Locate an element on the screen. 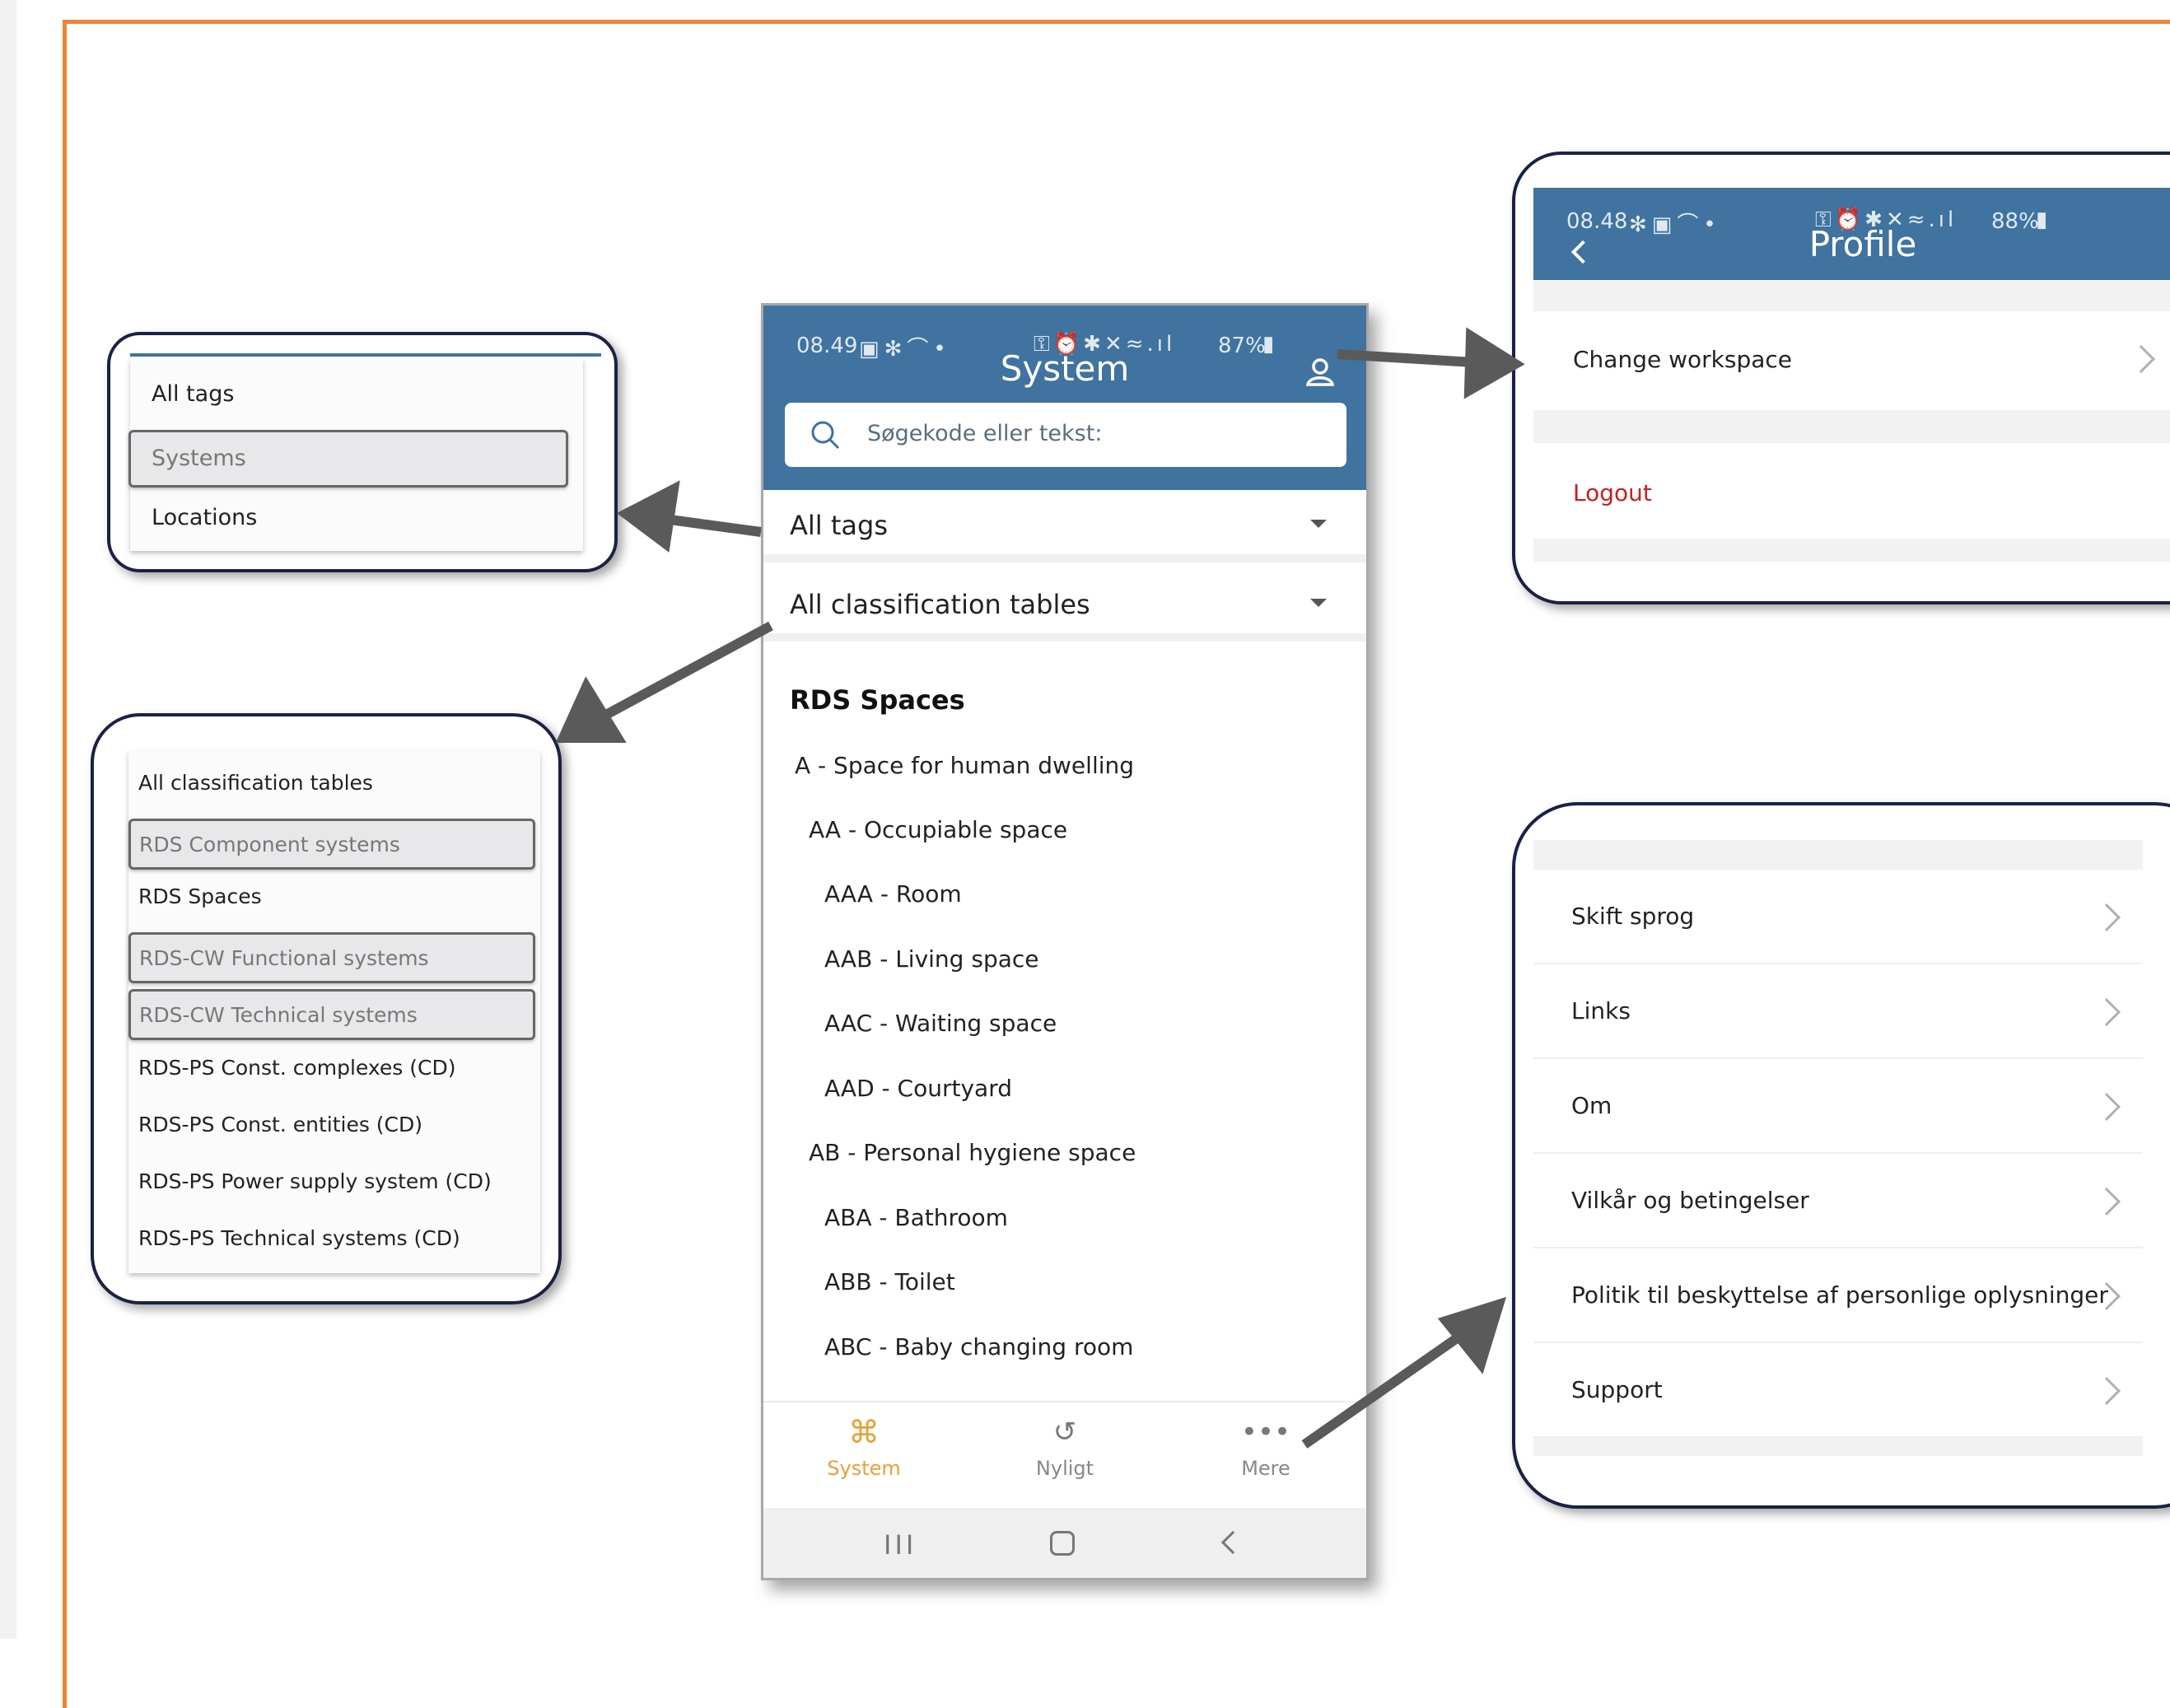  arrow-to-more-menu is located at coordinates (1404, 1372).